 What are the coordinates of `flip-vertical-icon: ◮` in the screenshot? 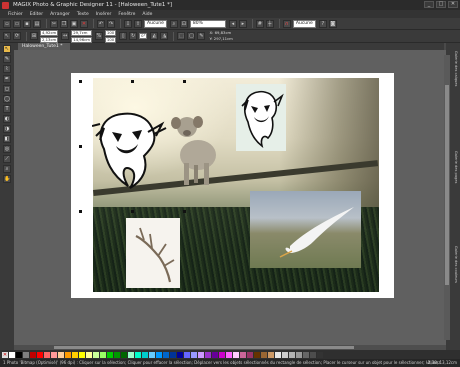 It's located at (164, 36).